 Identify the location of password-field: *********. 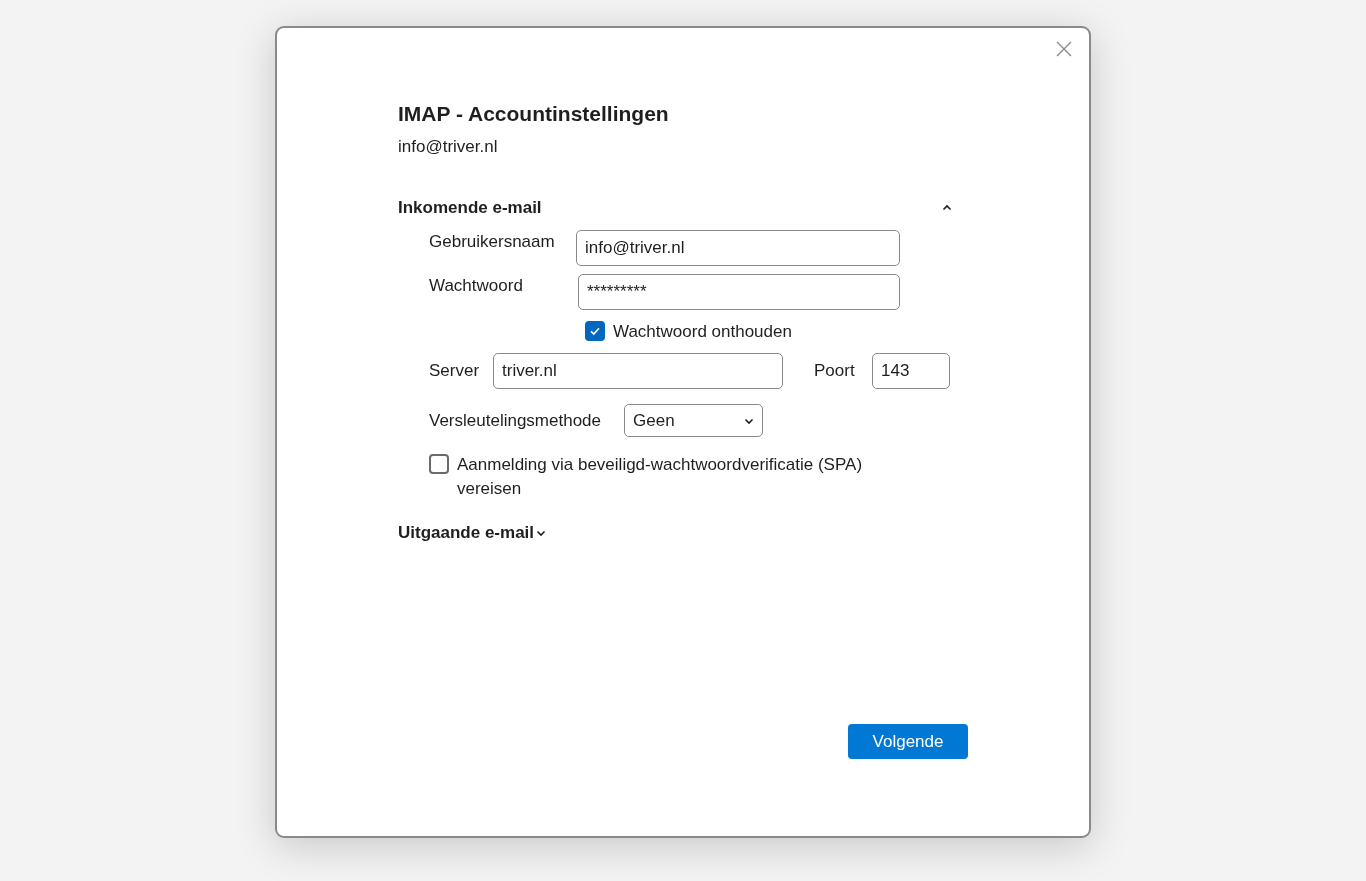
(739, 292).